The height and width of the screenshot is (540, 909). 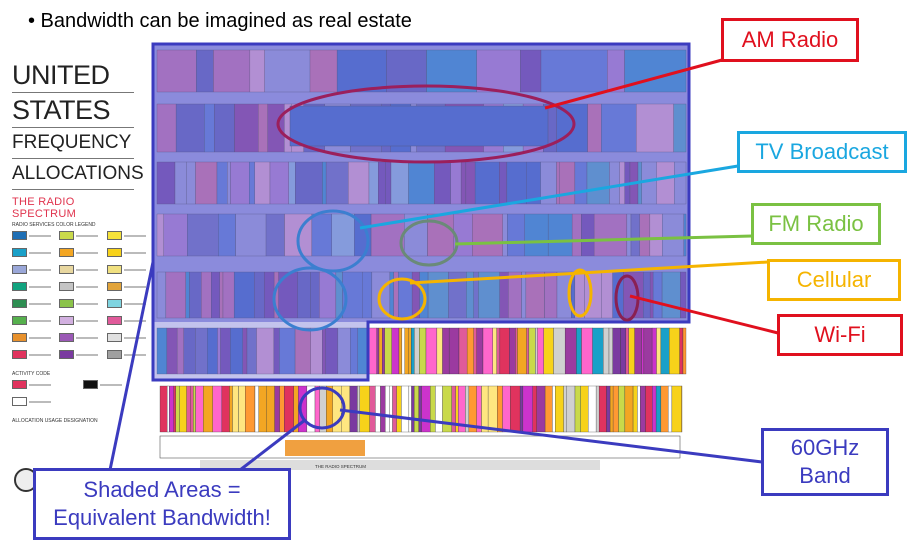 What do you see at coordinates (162, 517) in the screenshot?
I see `shaded-areas-label-line2: Equivalent Bandwidth!` at bounding box center [162, 517].